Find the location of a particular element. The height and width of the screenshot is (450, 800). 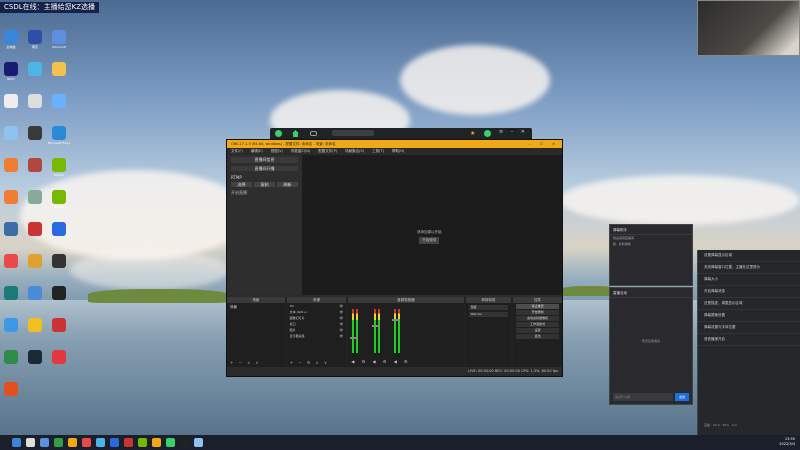

desktop-icon: 网页 is located at coordinates (35, 39).